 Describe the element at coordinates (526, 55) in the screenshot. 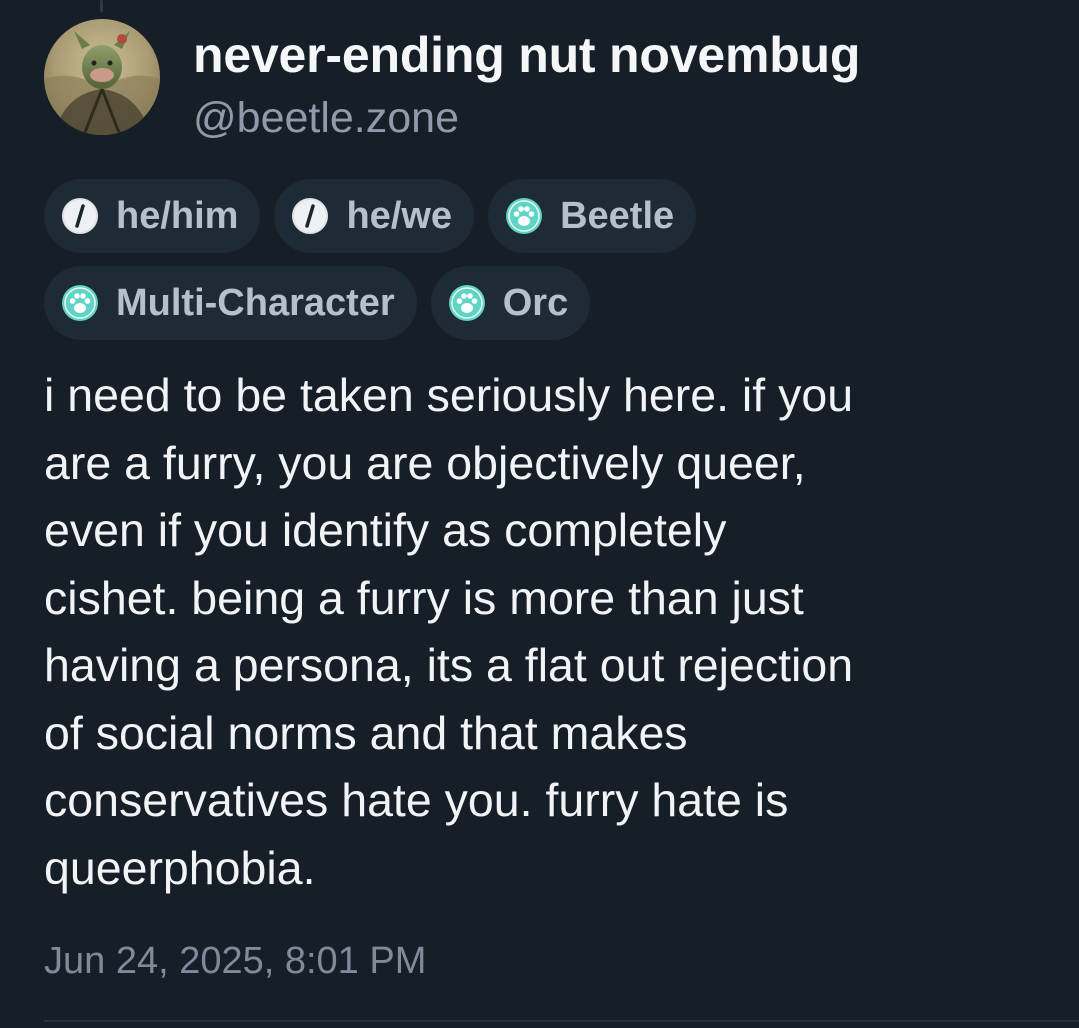

I see `display-name: never-ending nut novembug` at that location.